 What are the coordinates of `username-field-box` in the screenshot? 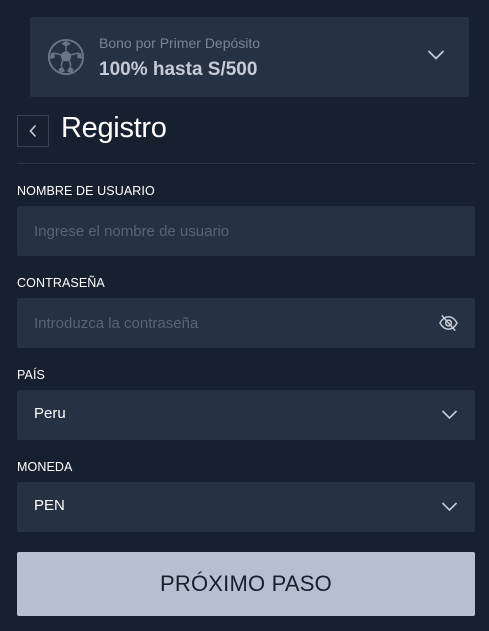 It's located at (246, 231).